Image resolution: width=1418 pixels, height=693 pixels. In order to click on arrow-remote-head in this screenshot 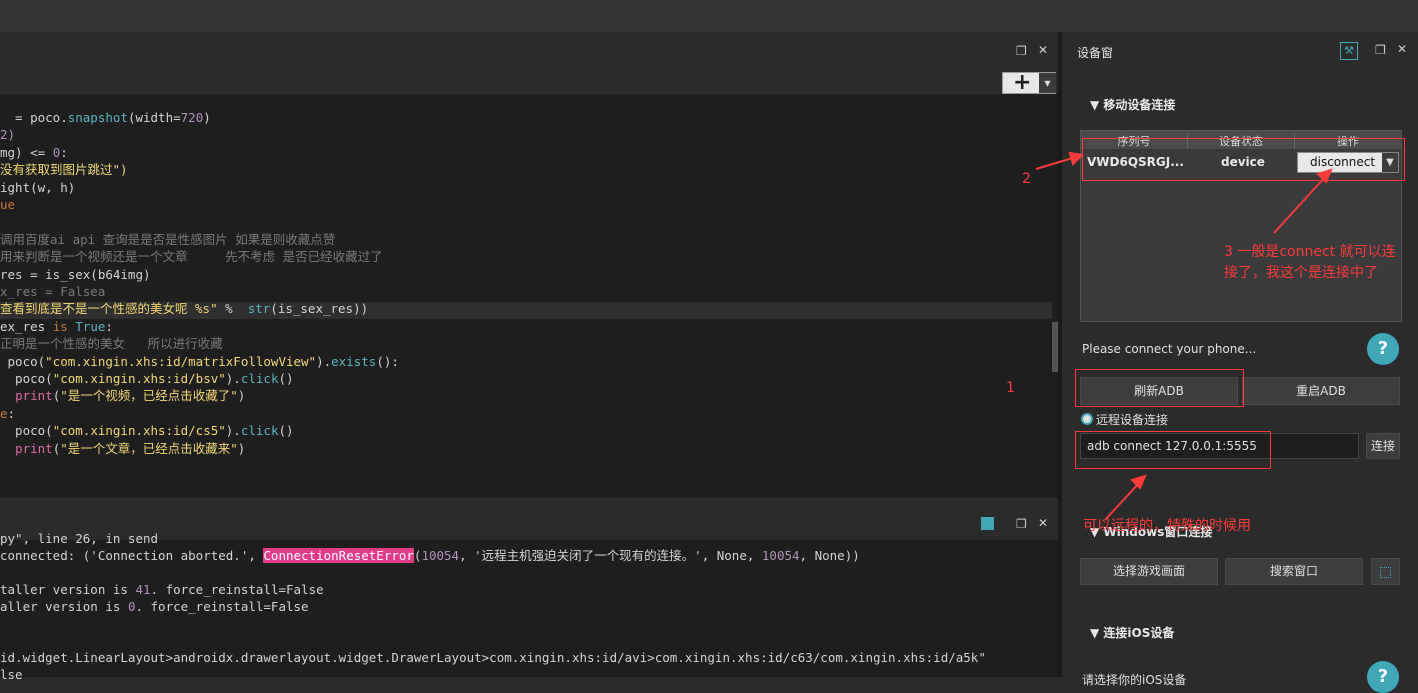, I will do `click(1138, 482)`.